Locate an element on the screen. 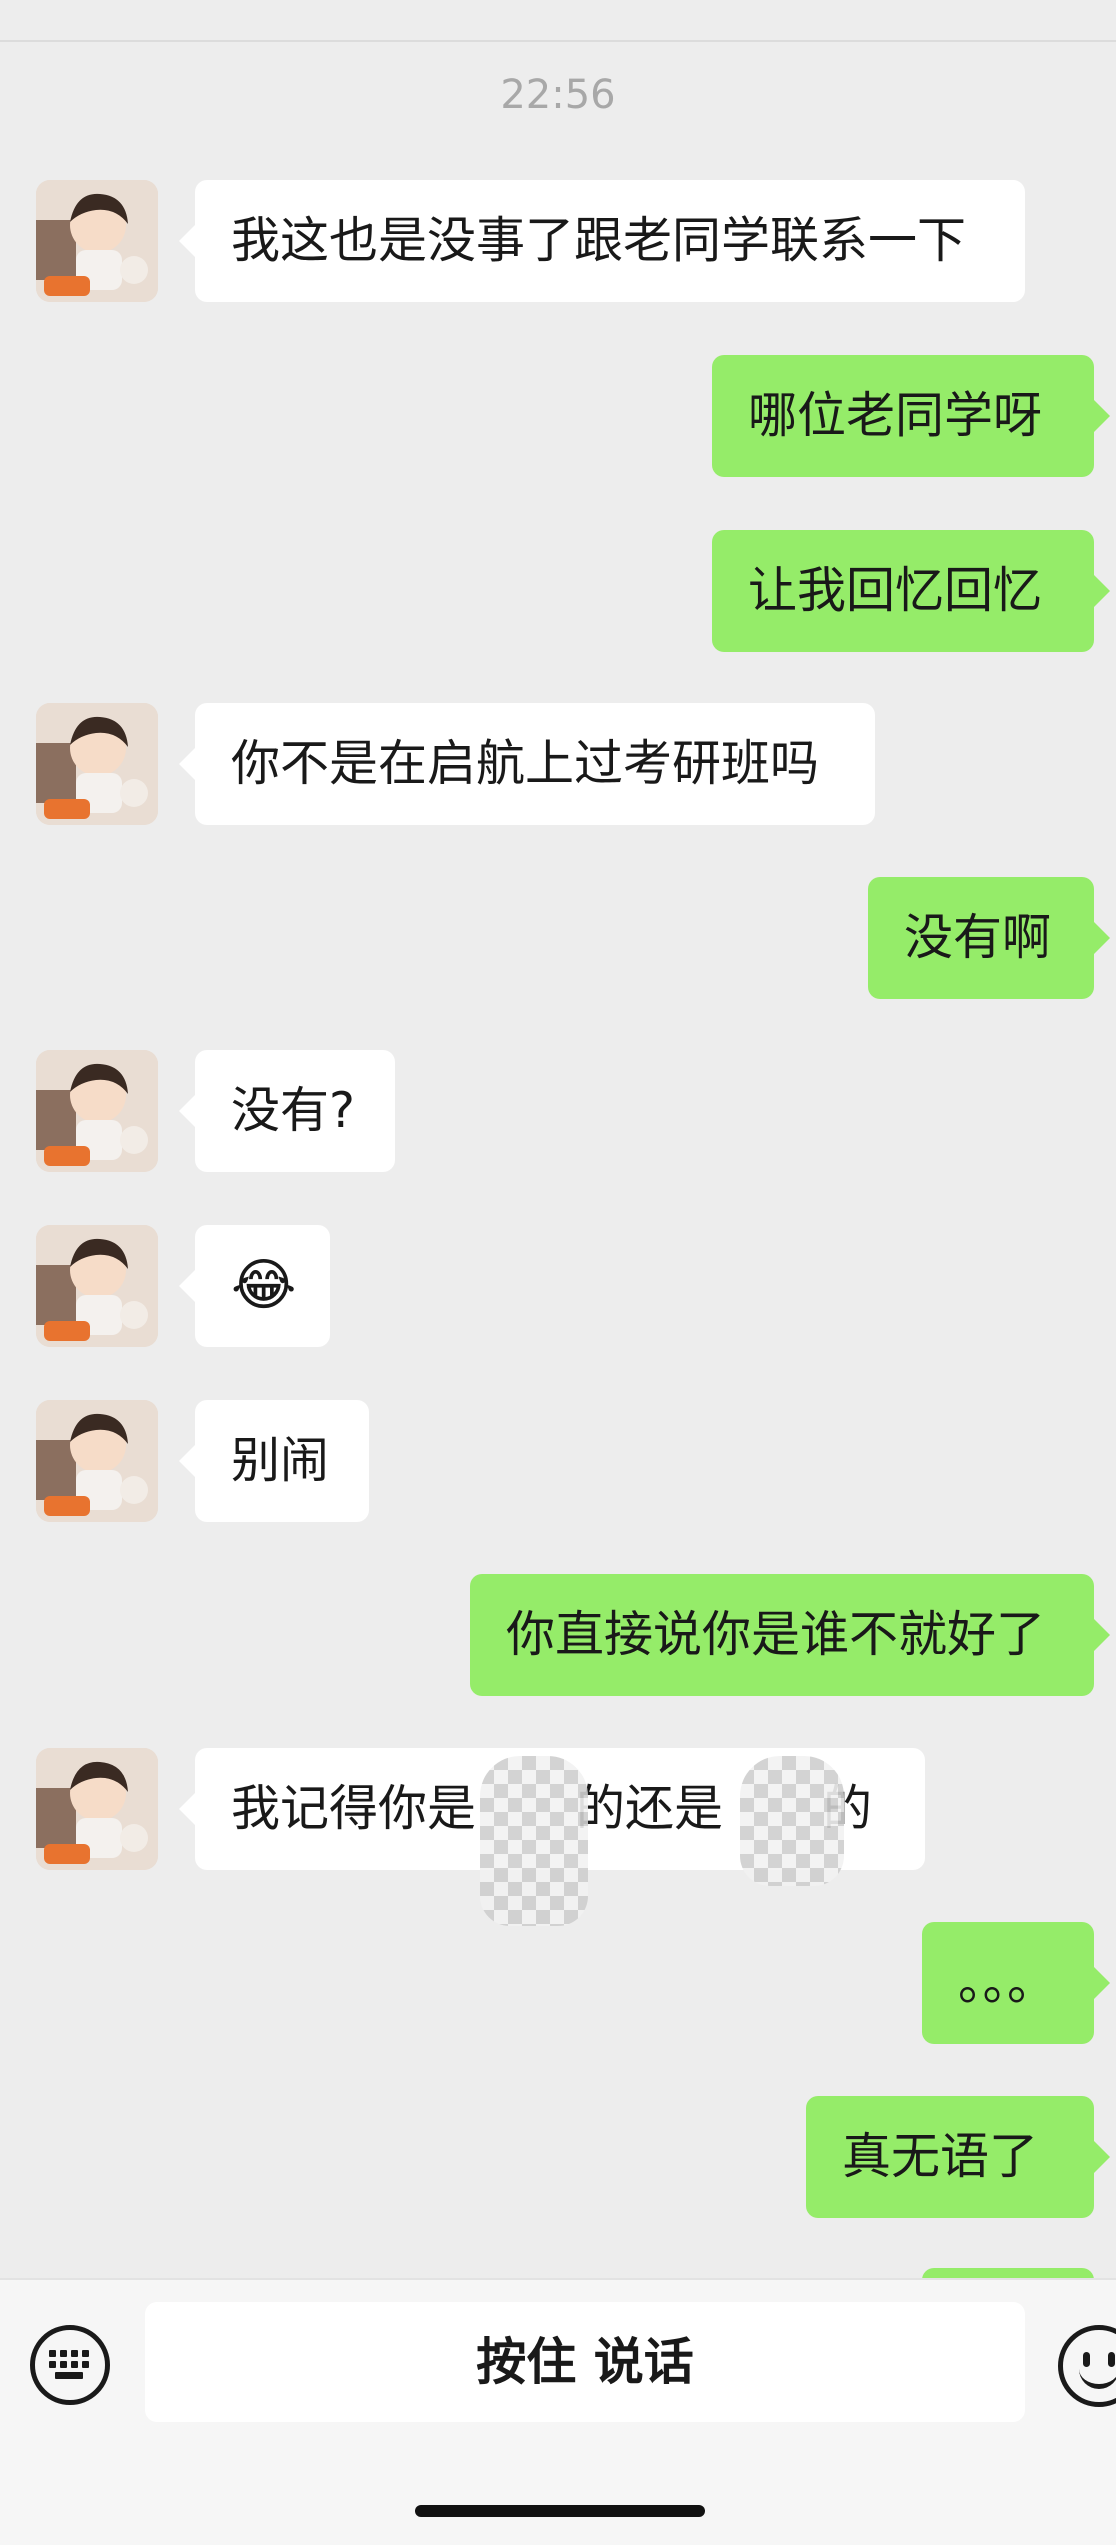 Image resolution: width=1116 pixels, height=2545 pixels. message-row: 没有? is located at coordinates (558, 1112).